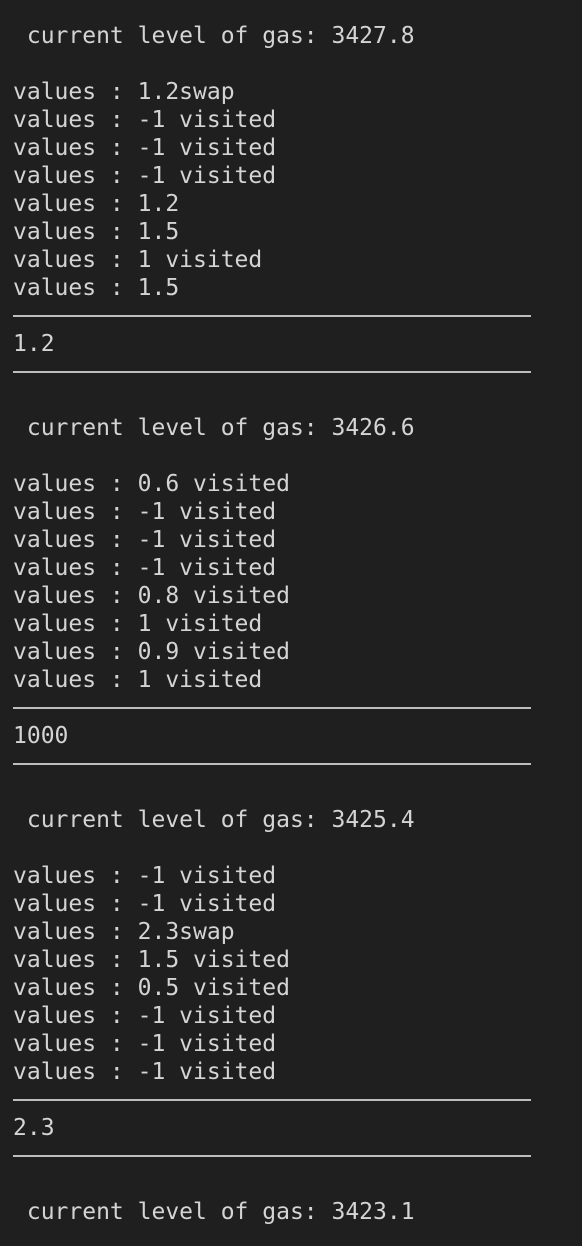  I want to click on gas-level-line: current level of gas: 3427.8, so click(214, 36).